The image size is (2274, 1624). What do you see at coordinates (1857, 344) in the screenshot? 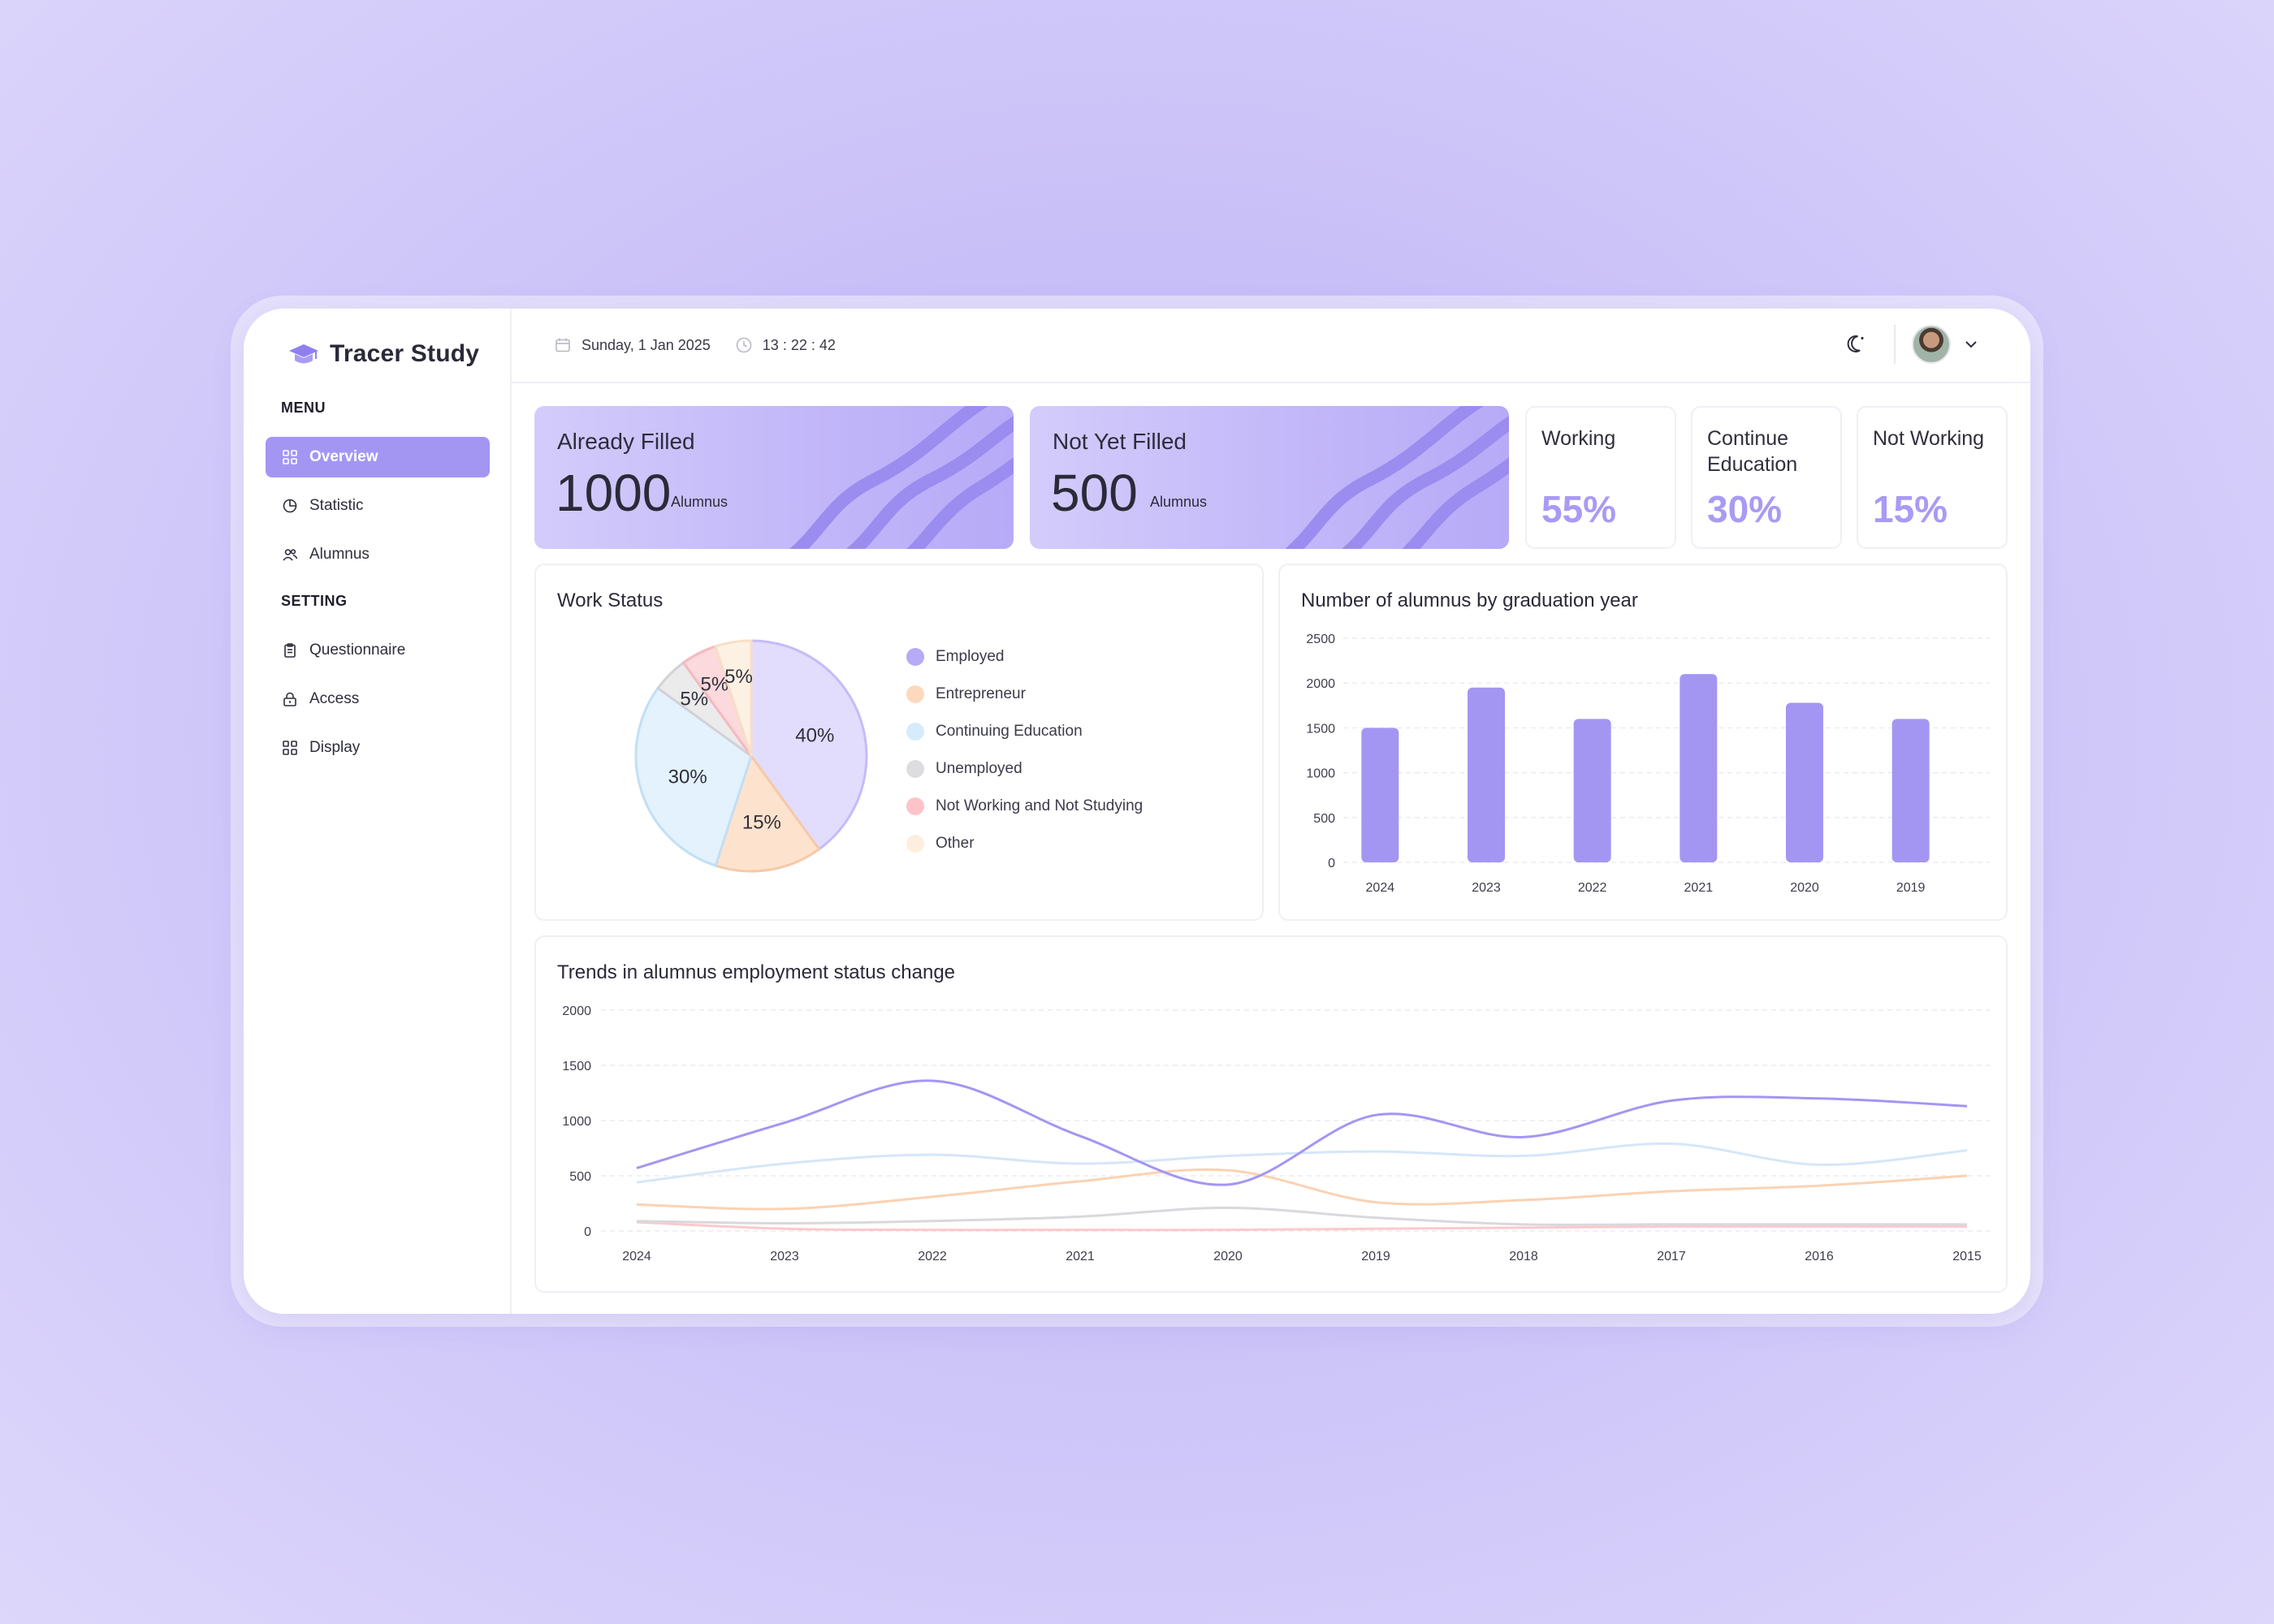
I see `moon-icon` at bounding box center [1857, 344].